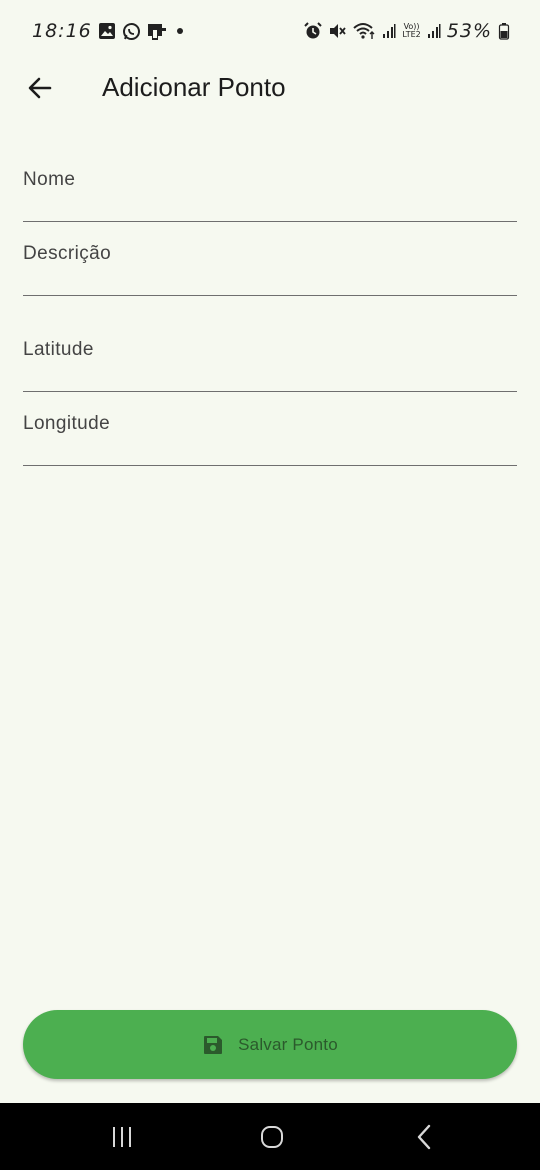  I want to click on longitude-field, so click(270, 435).